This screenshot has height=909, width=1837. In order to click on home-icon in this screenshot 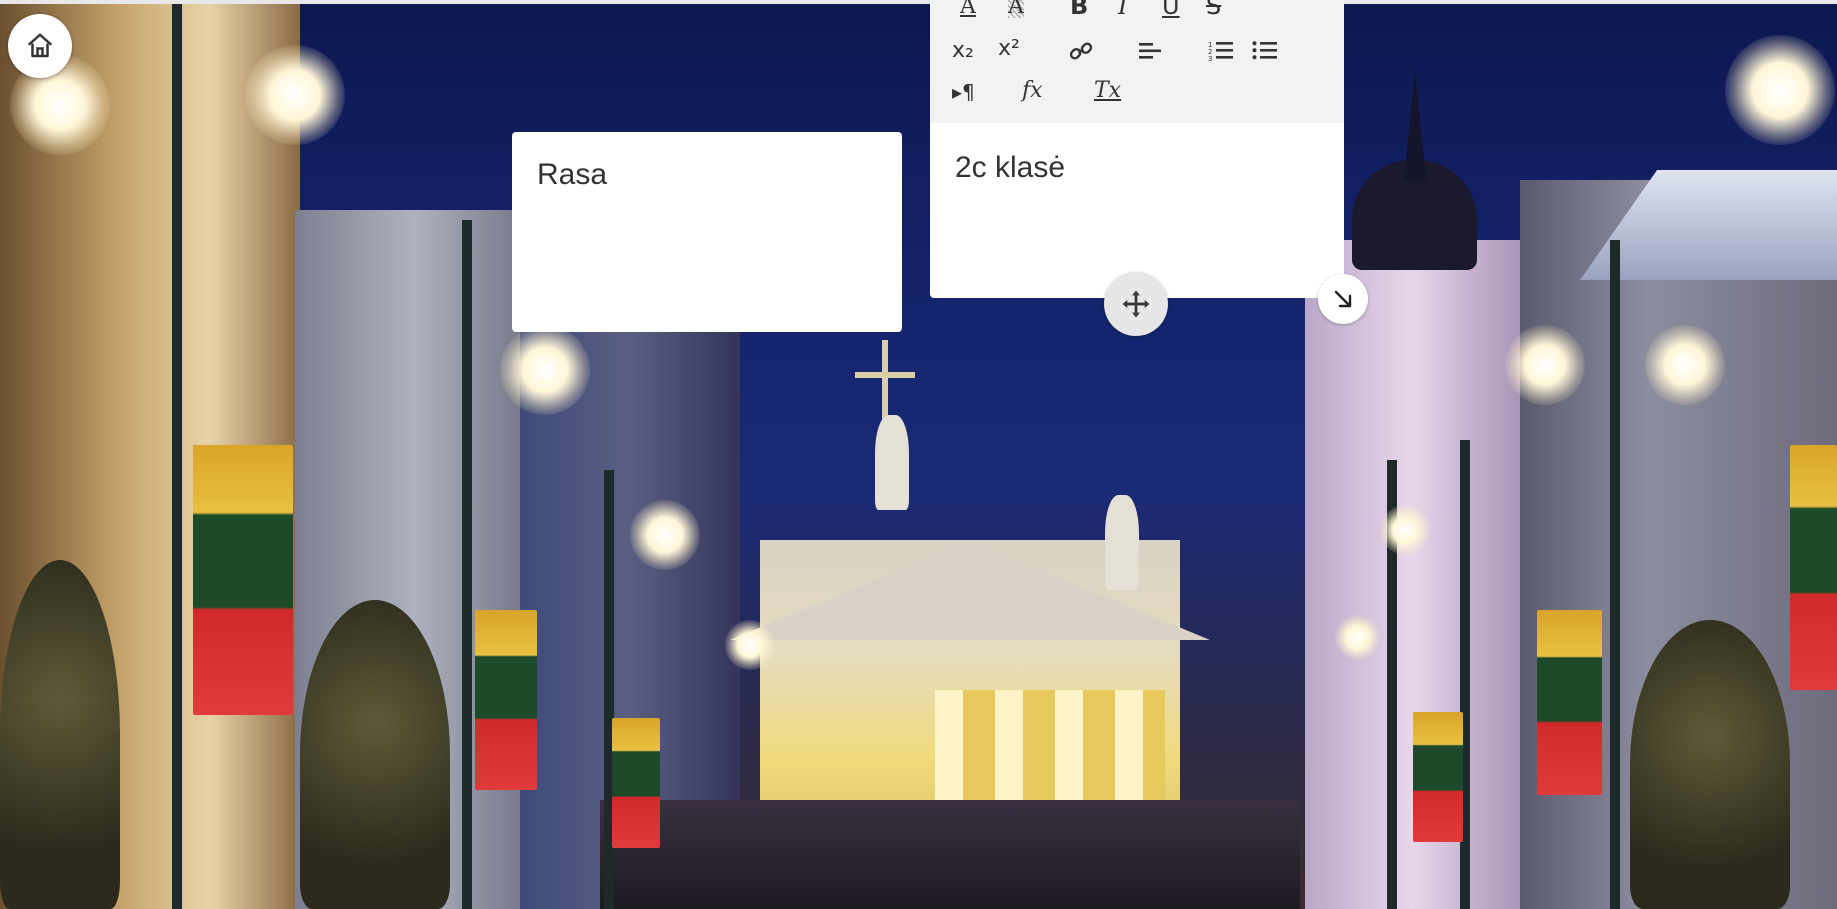, I will do `click(40, 45)`.